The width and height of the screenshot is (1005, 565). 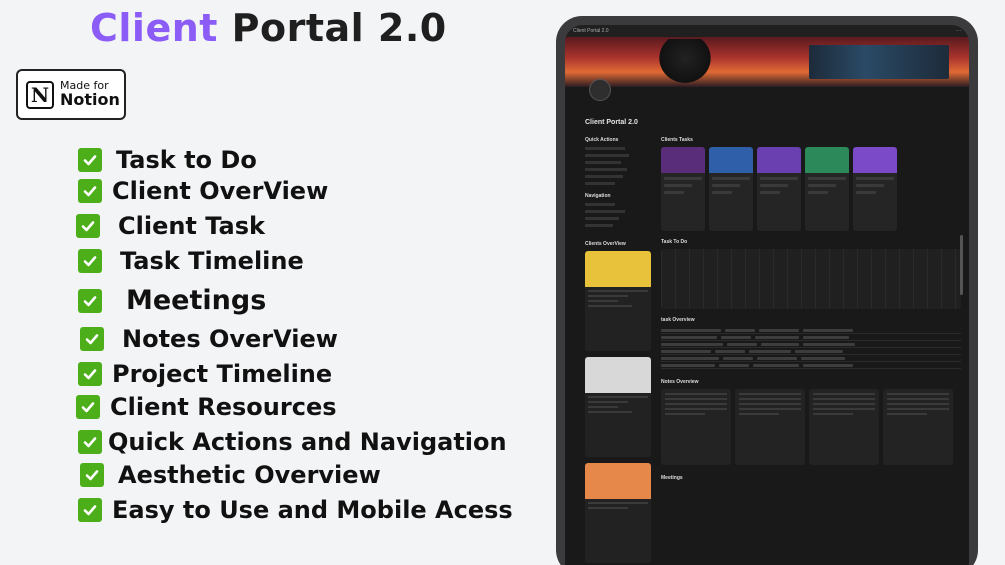 I want to click on feature-item: Quick Actions and Navigation, so click(x=292, y=442).